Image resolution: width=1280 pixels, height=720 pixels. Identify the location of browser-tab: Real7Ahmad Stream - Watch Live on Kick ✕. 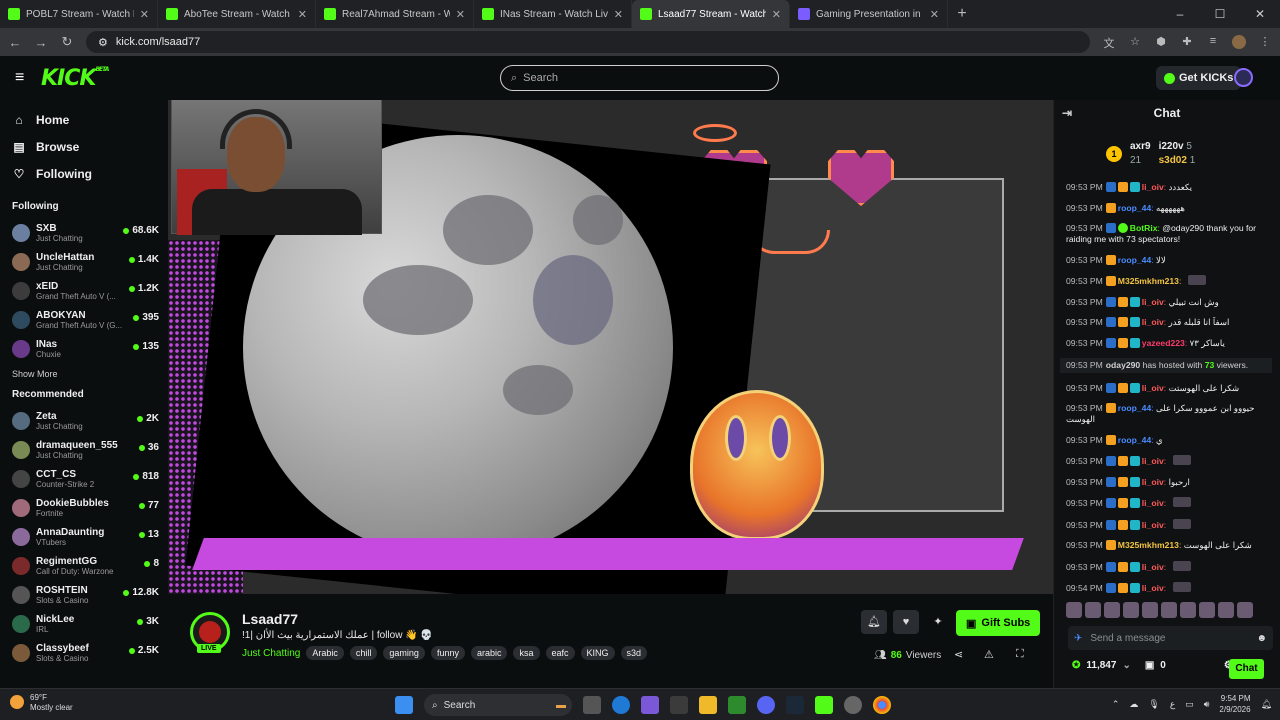
(395, 14).